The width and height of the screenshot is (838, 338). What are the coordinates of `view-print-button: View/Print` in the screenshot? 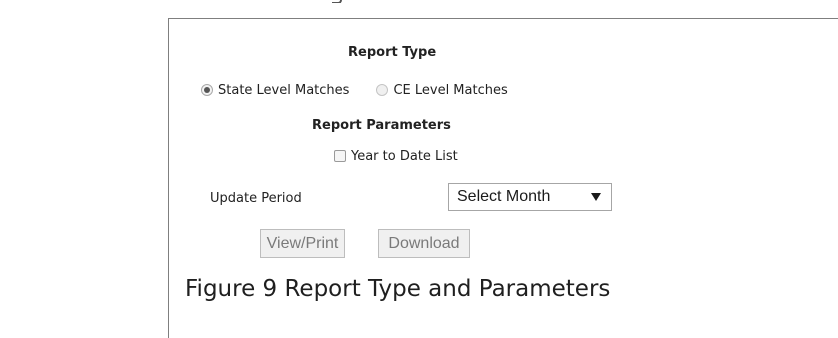 It's located at (302, 243).